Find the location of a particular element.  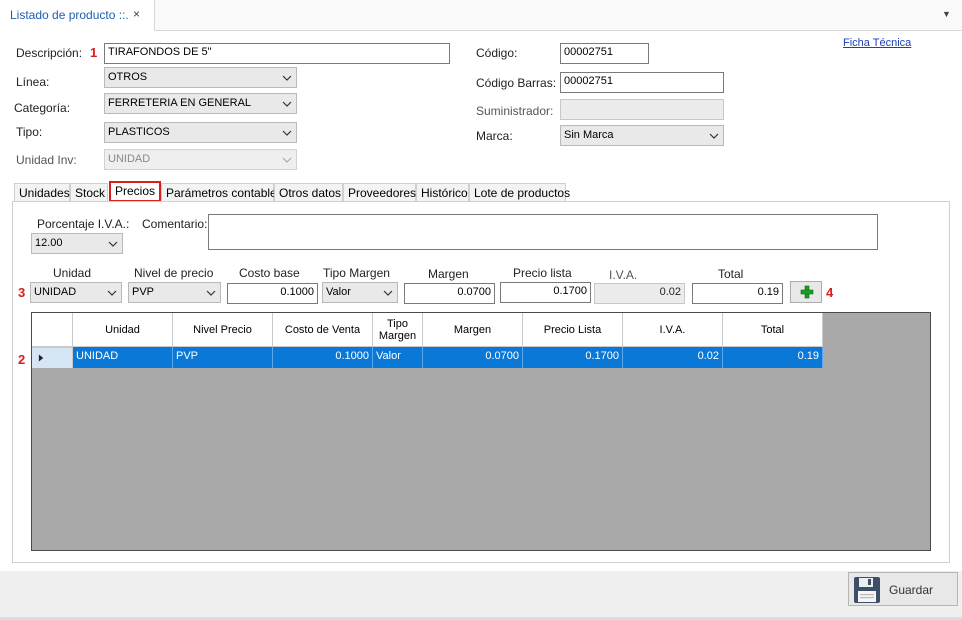

unidad-inv-value: UNIDAD is located at coordinates (129, 159).